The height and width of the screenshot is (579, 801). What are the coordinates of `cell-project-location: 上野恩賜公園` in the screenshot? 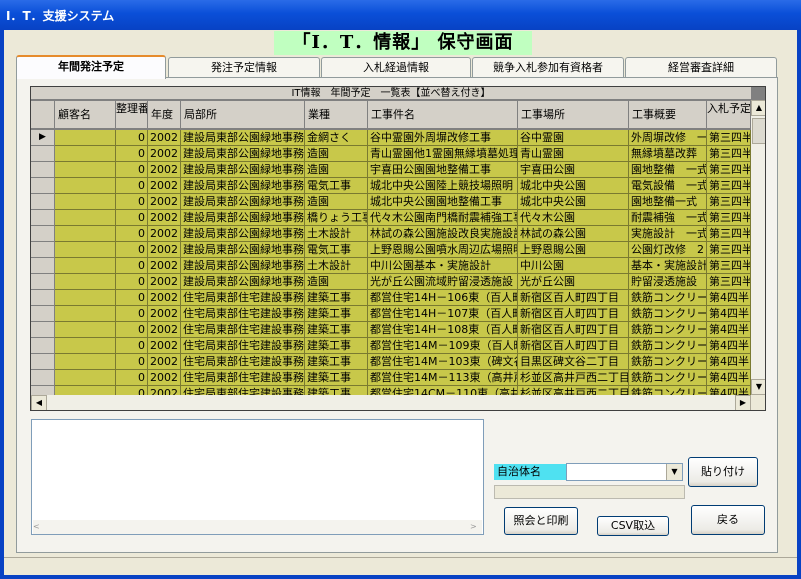 It's located at (573, 250).